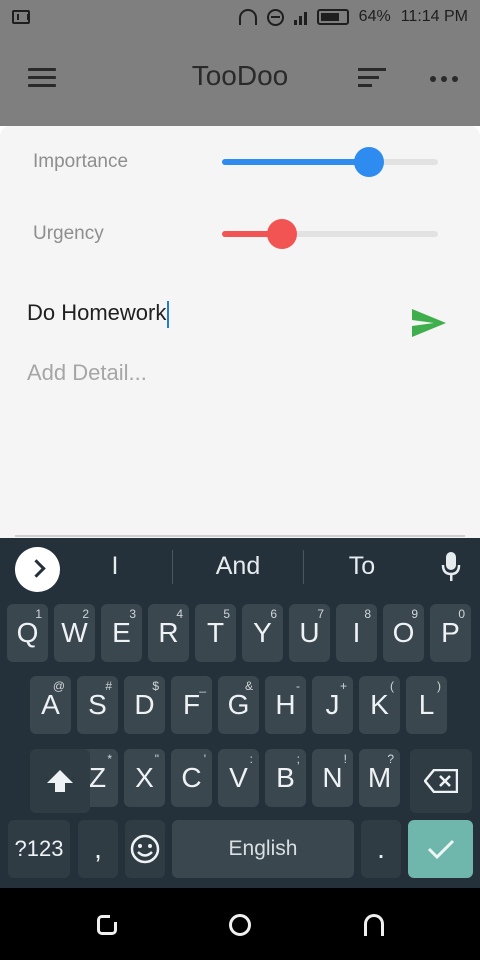 Image resolution: width=480 pixels, height=960 pixels. I want to click on key-n: N!, so click(332, 778).